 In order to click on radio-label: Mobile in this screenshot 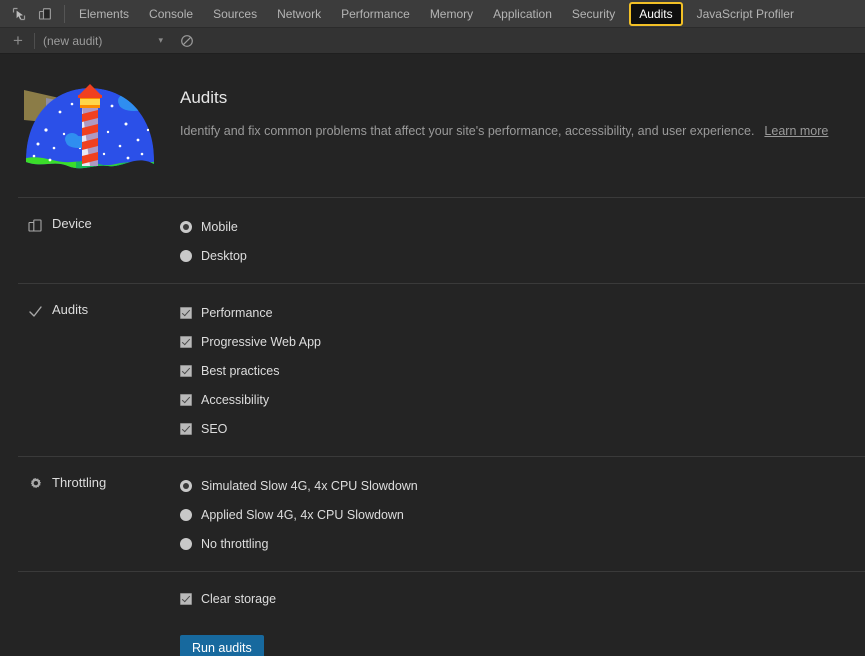, I will do `click(219, 227)`.